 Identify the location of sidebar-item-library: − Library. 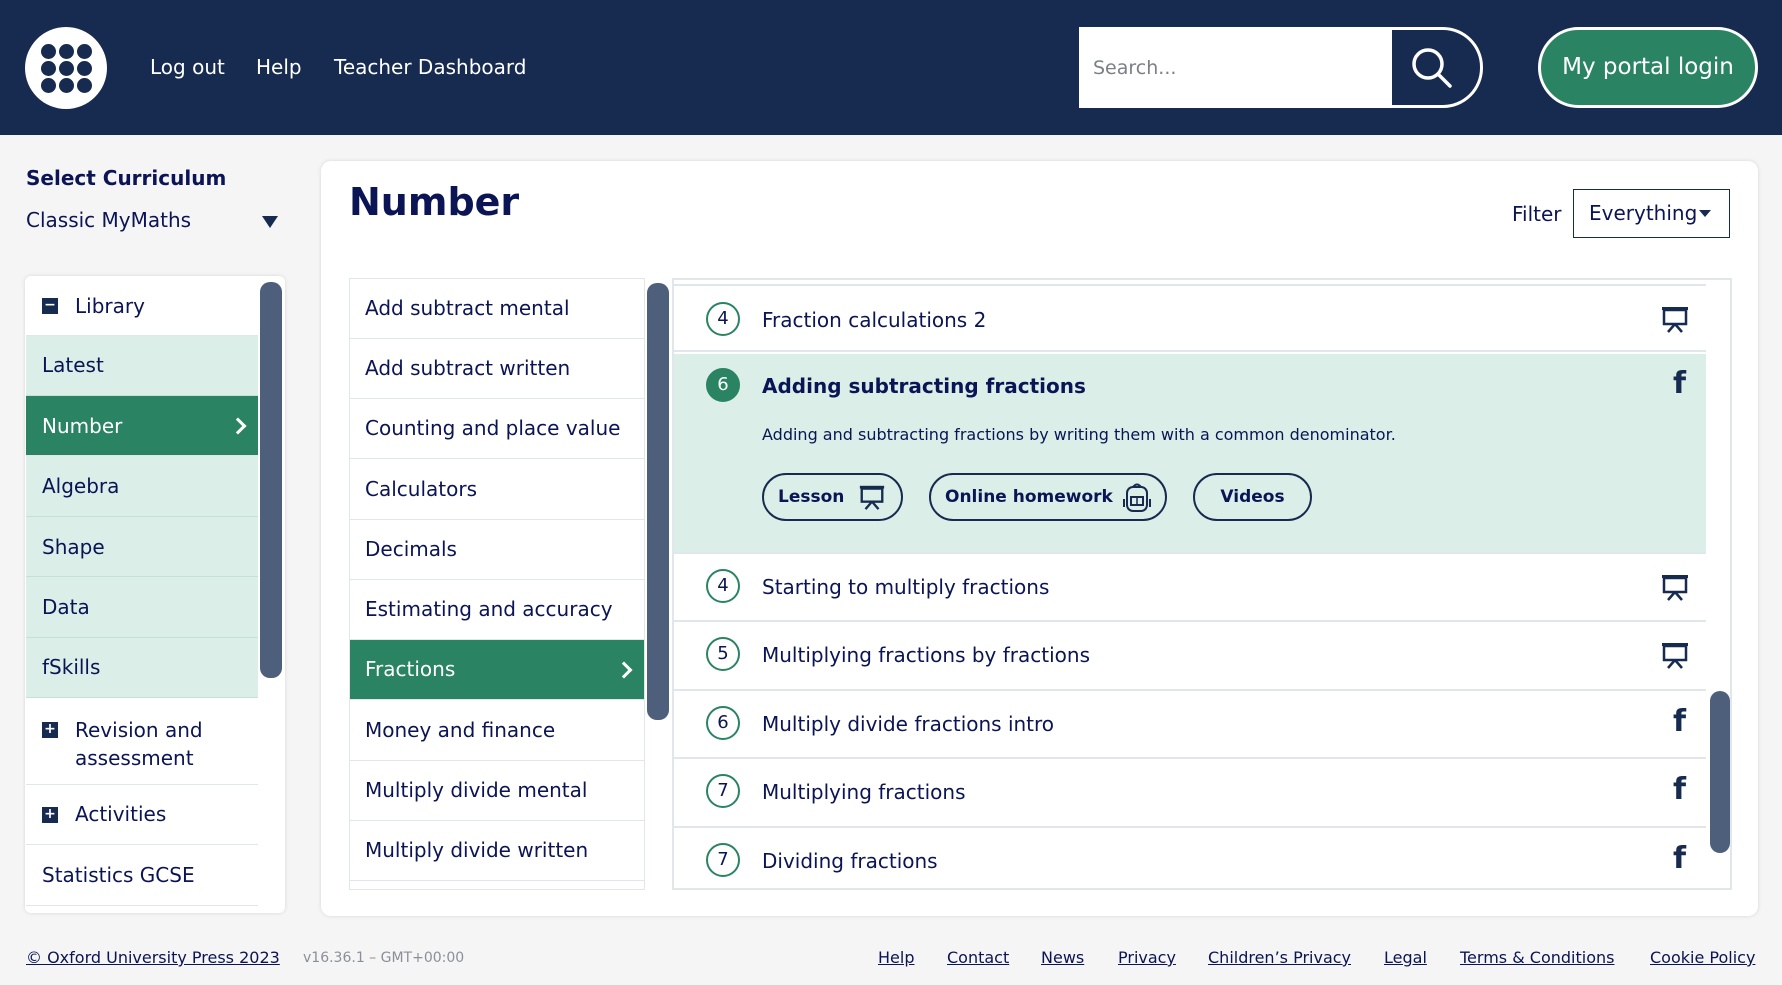
(142, 306).